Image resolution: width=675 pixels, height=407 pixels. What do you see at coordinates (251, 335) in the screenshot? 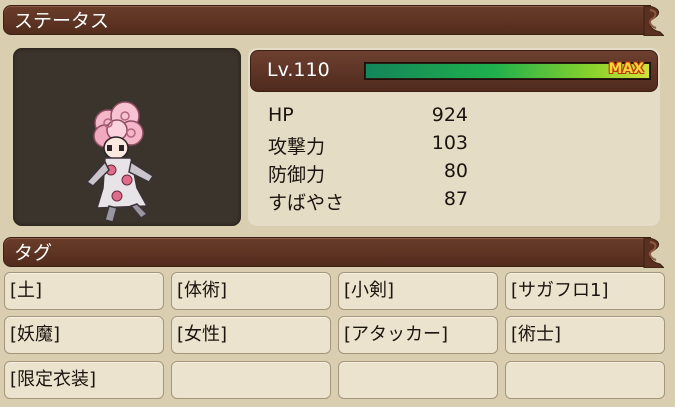
I see `tag-female: [女性]` at bounding box center [251, 335].